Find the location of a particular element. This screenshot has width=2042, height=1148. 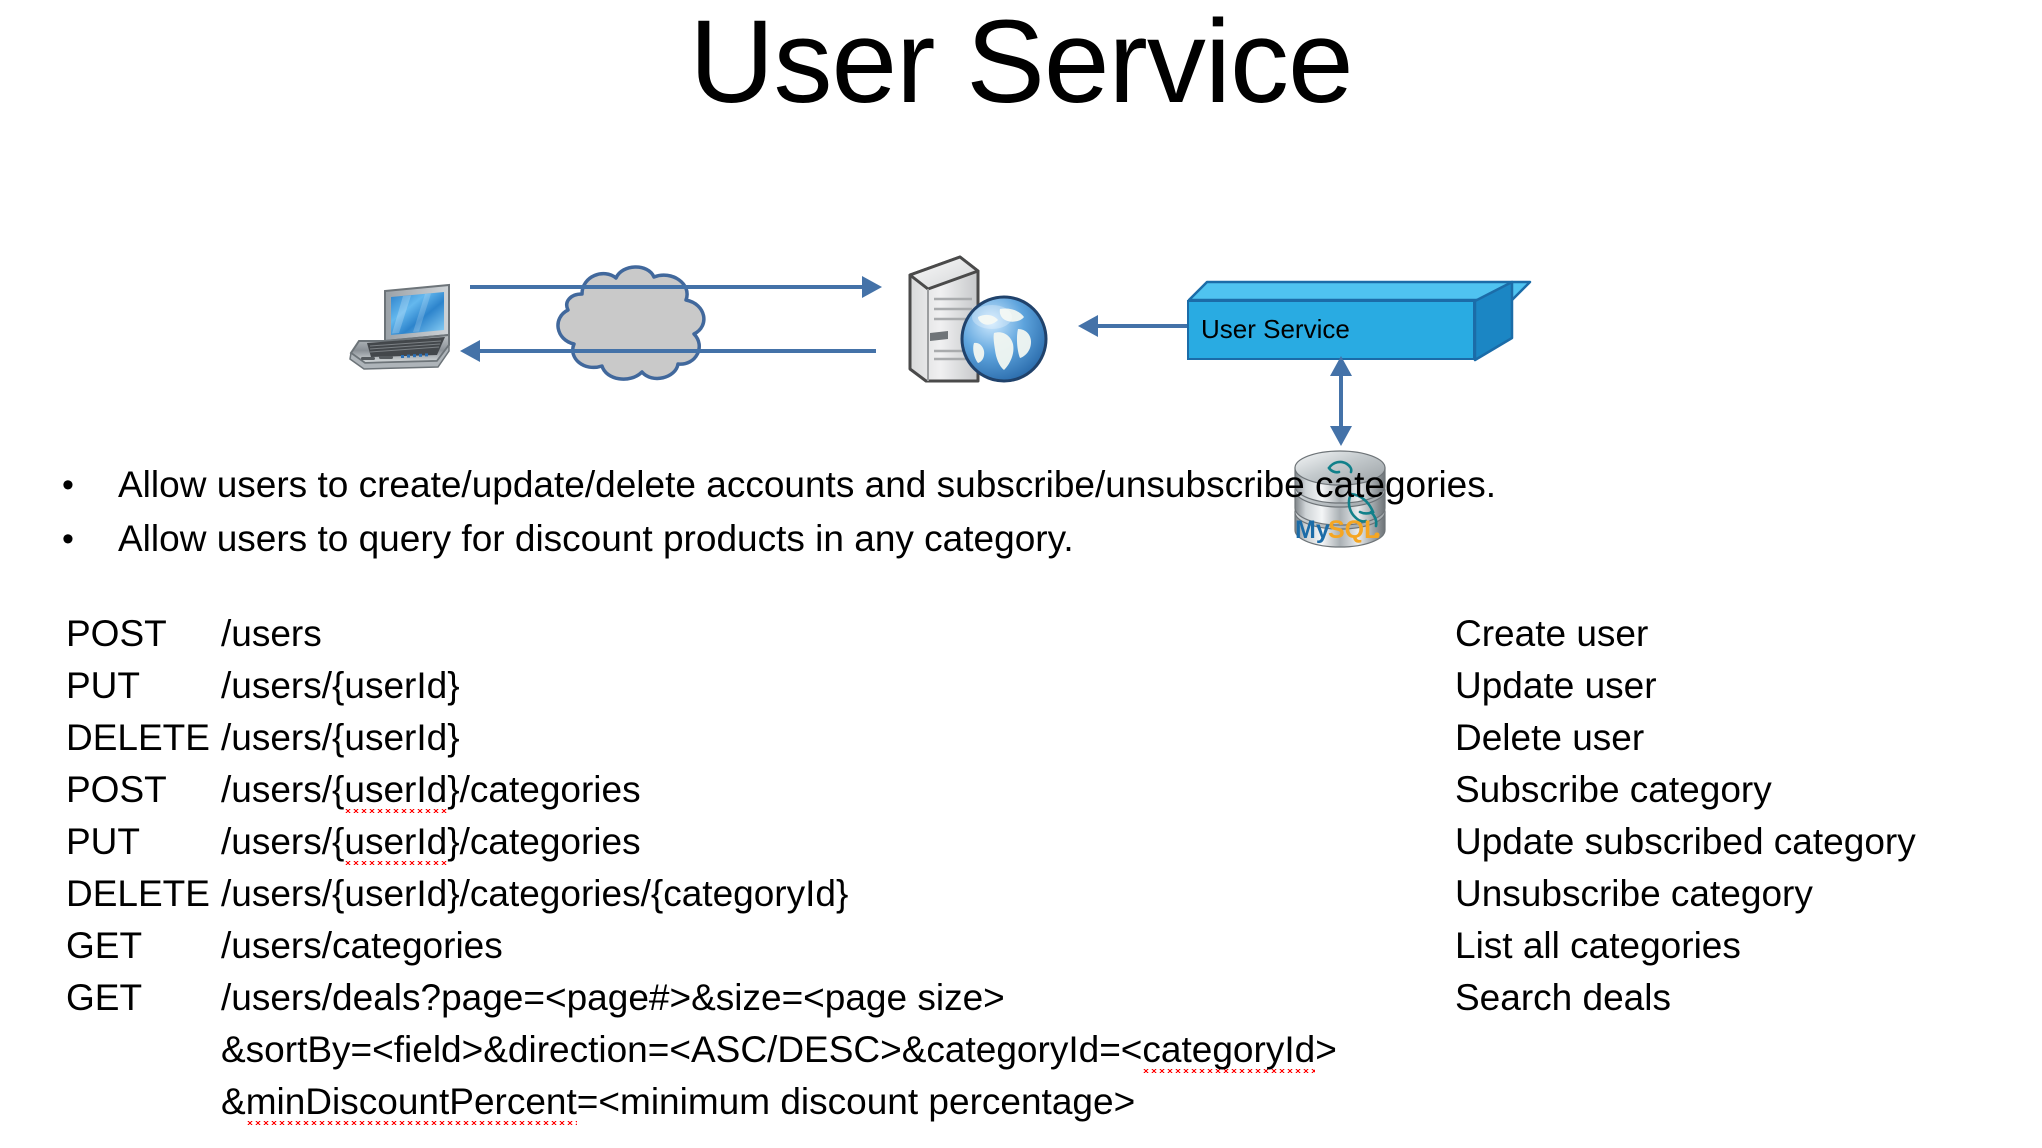

endpoint-description: Search deals is located at coordinates (1563, 997).